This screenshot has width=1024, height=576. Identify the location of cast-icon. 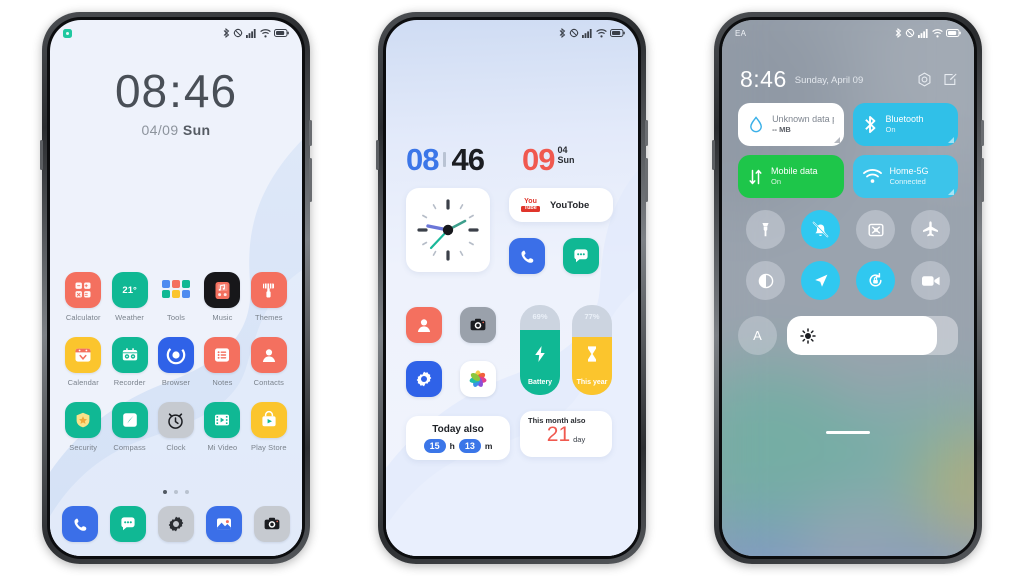
(876, 229).